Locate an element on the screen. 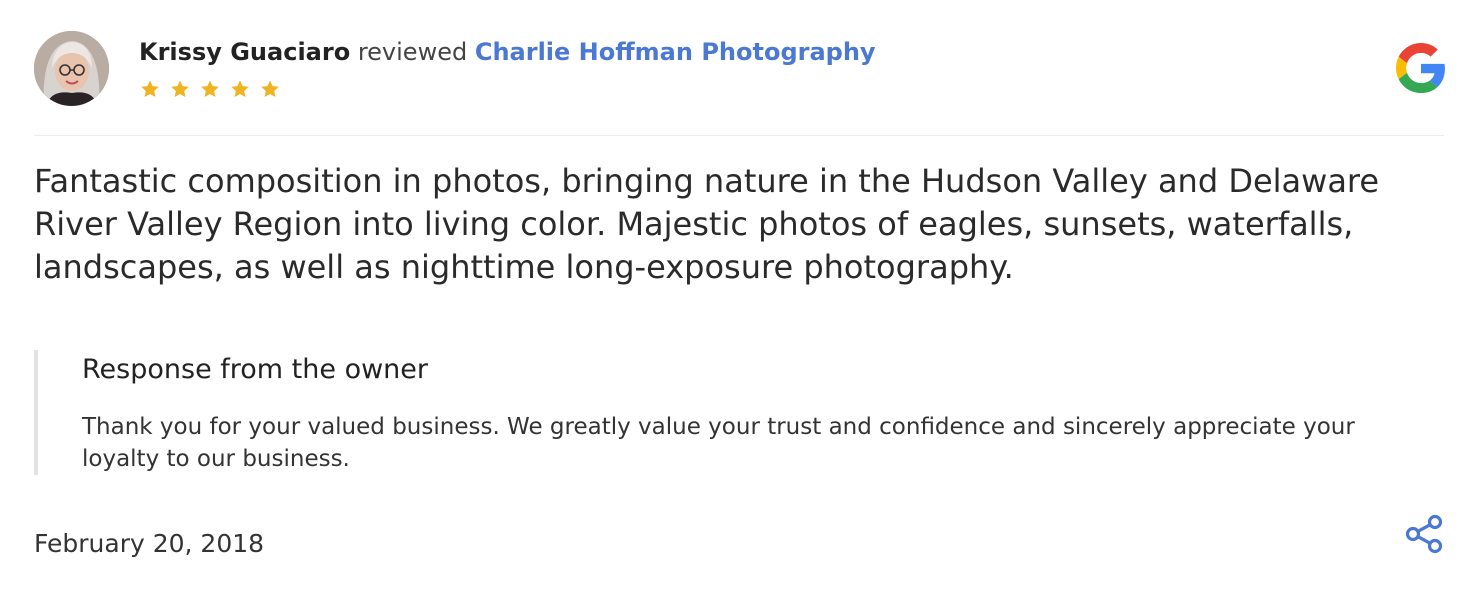 Image resolution: width=1478 pixels, height=592 pixels. header-divider is located at coordinates (739, 135).